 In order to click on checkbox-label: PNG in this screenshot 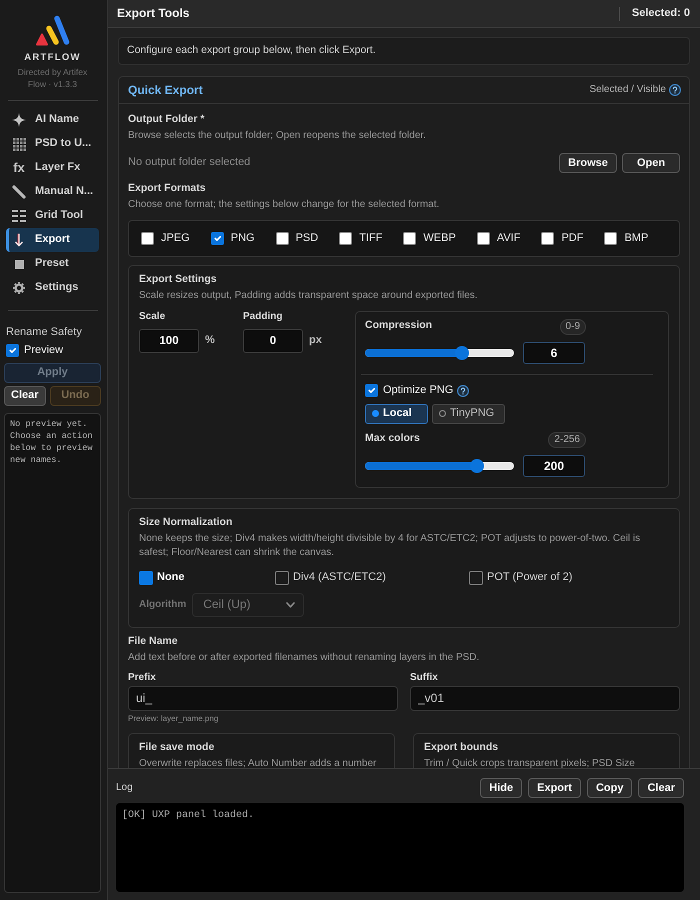, I will do `click(242, 239)`.